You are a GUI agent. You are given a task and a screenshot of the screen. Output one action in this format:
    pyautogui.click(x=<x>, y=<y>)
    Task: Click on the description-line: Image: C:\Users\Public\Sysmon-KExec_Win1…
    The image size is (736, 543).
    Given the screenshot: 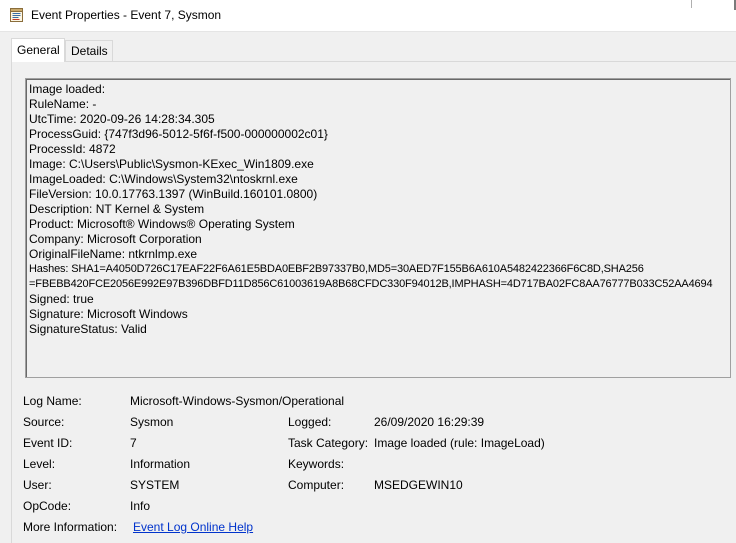 What is the action you would take?
    pyautogui.click(x=171, y=164)
    